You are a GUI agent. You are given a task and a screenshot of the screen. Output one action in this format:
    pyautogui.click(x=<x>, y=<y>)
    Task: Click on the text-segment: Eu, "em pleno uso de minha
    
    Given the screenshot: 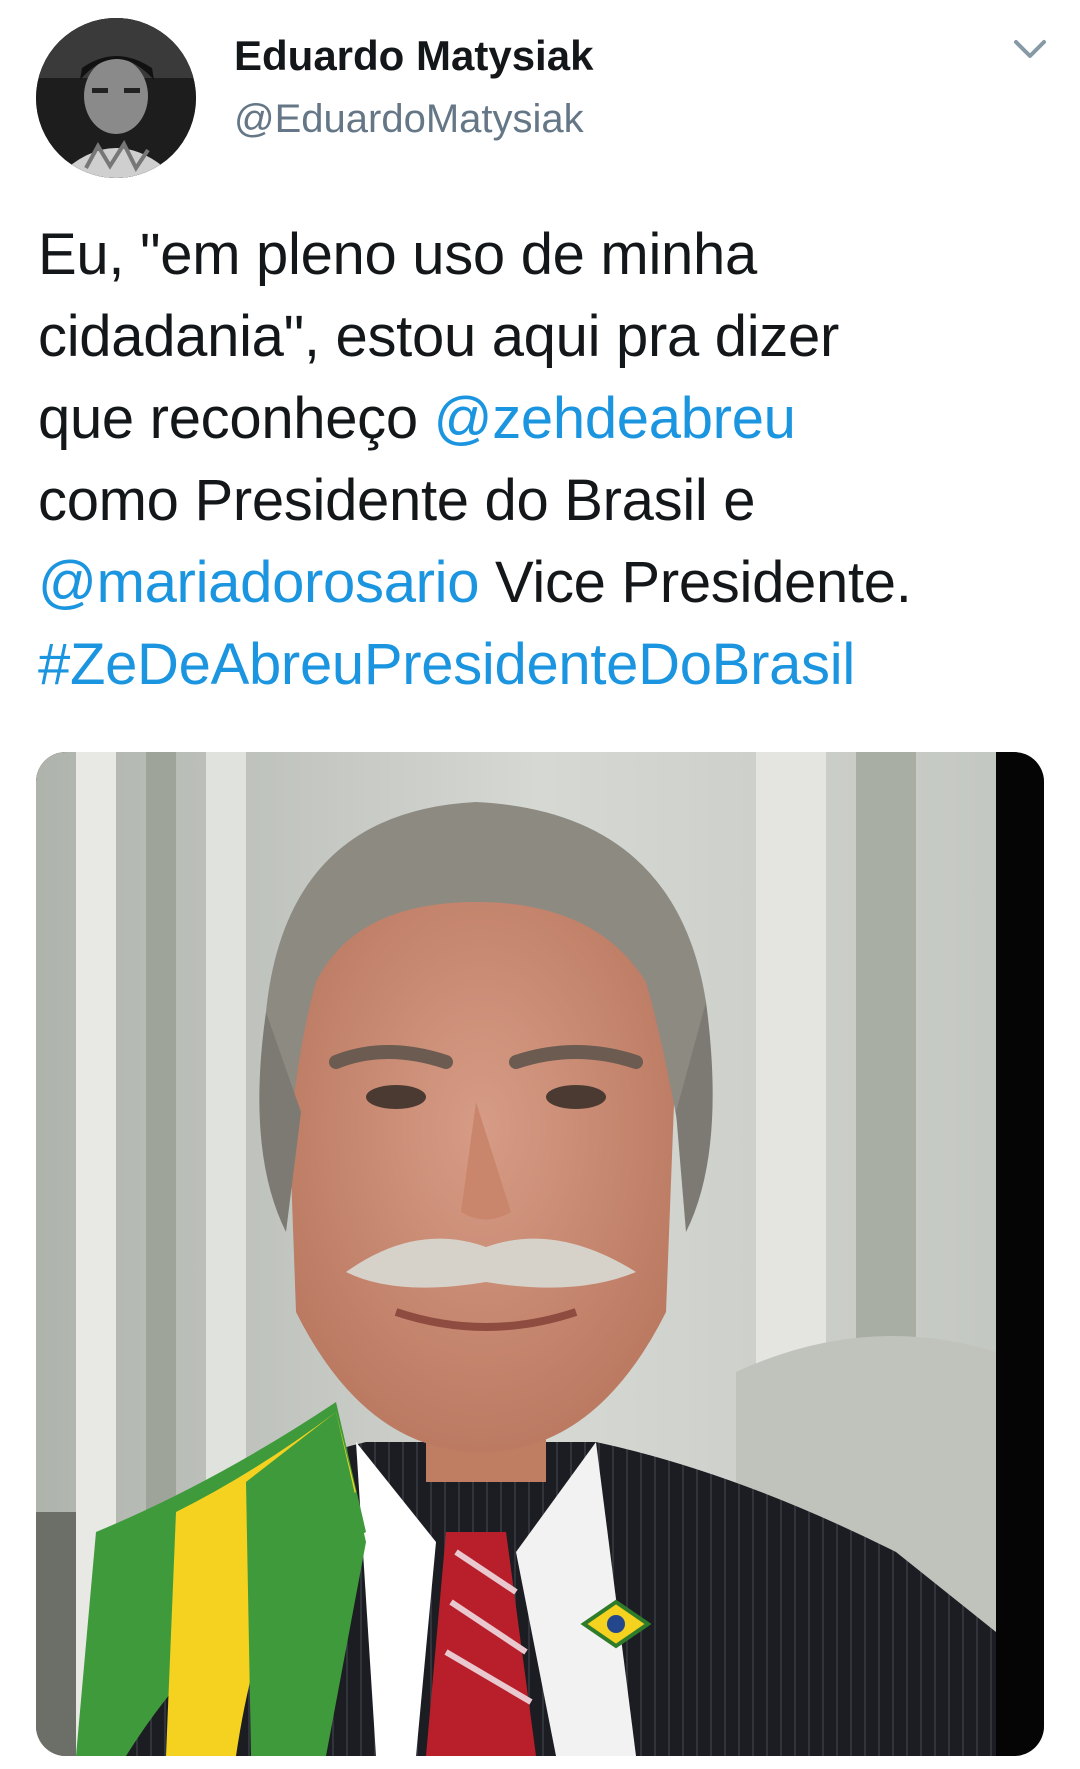 What is the action you would take?
    pyautogui.click(x=397, y=254)
    